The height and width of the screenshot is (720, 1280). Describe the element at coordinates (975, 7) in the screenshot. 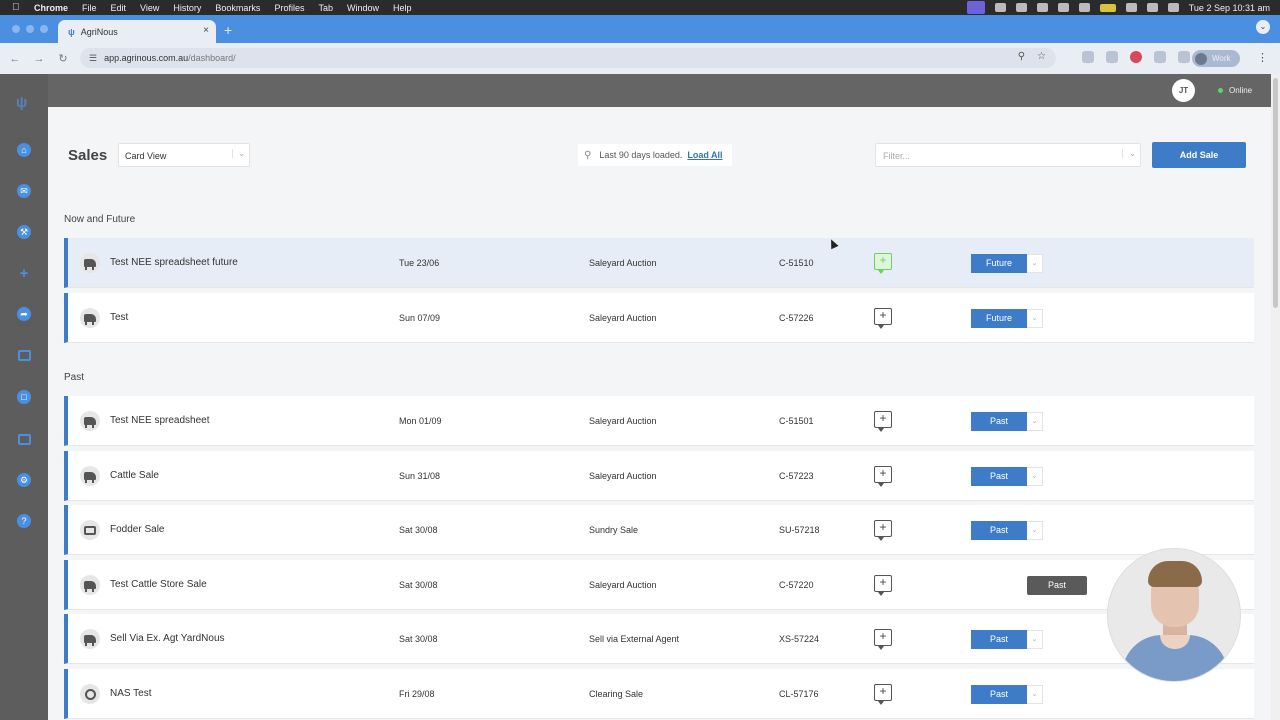

I see `screen-record-icon` at that location.